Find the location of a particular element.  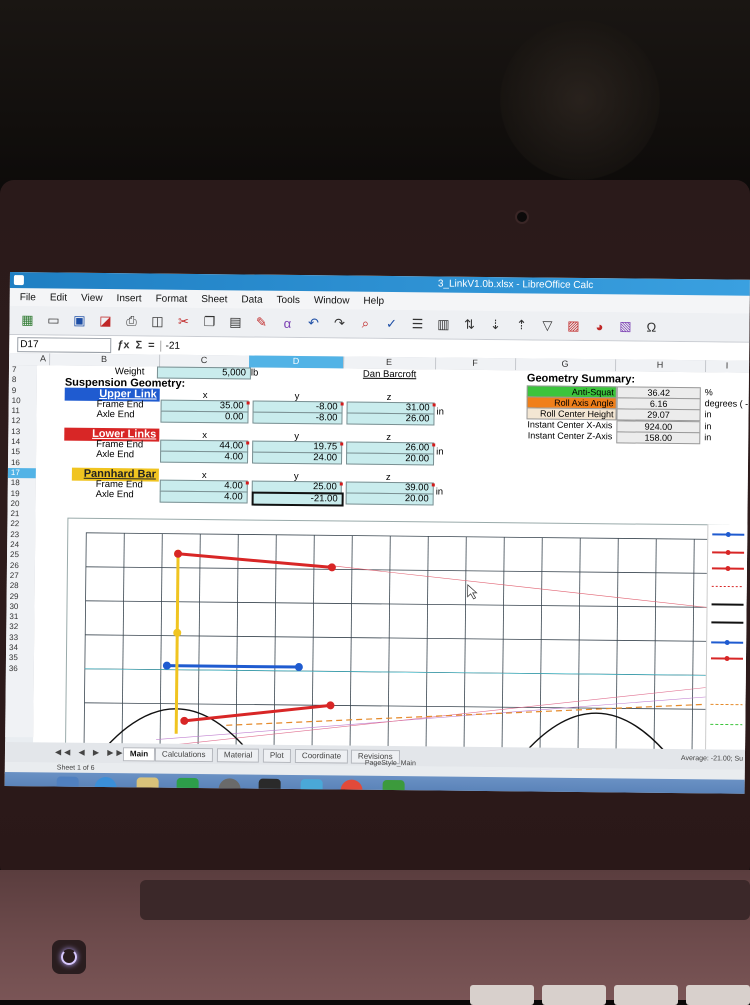

column-header: H is located at coordinates (660, 365).